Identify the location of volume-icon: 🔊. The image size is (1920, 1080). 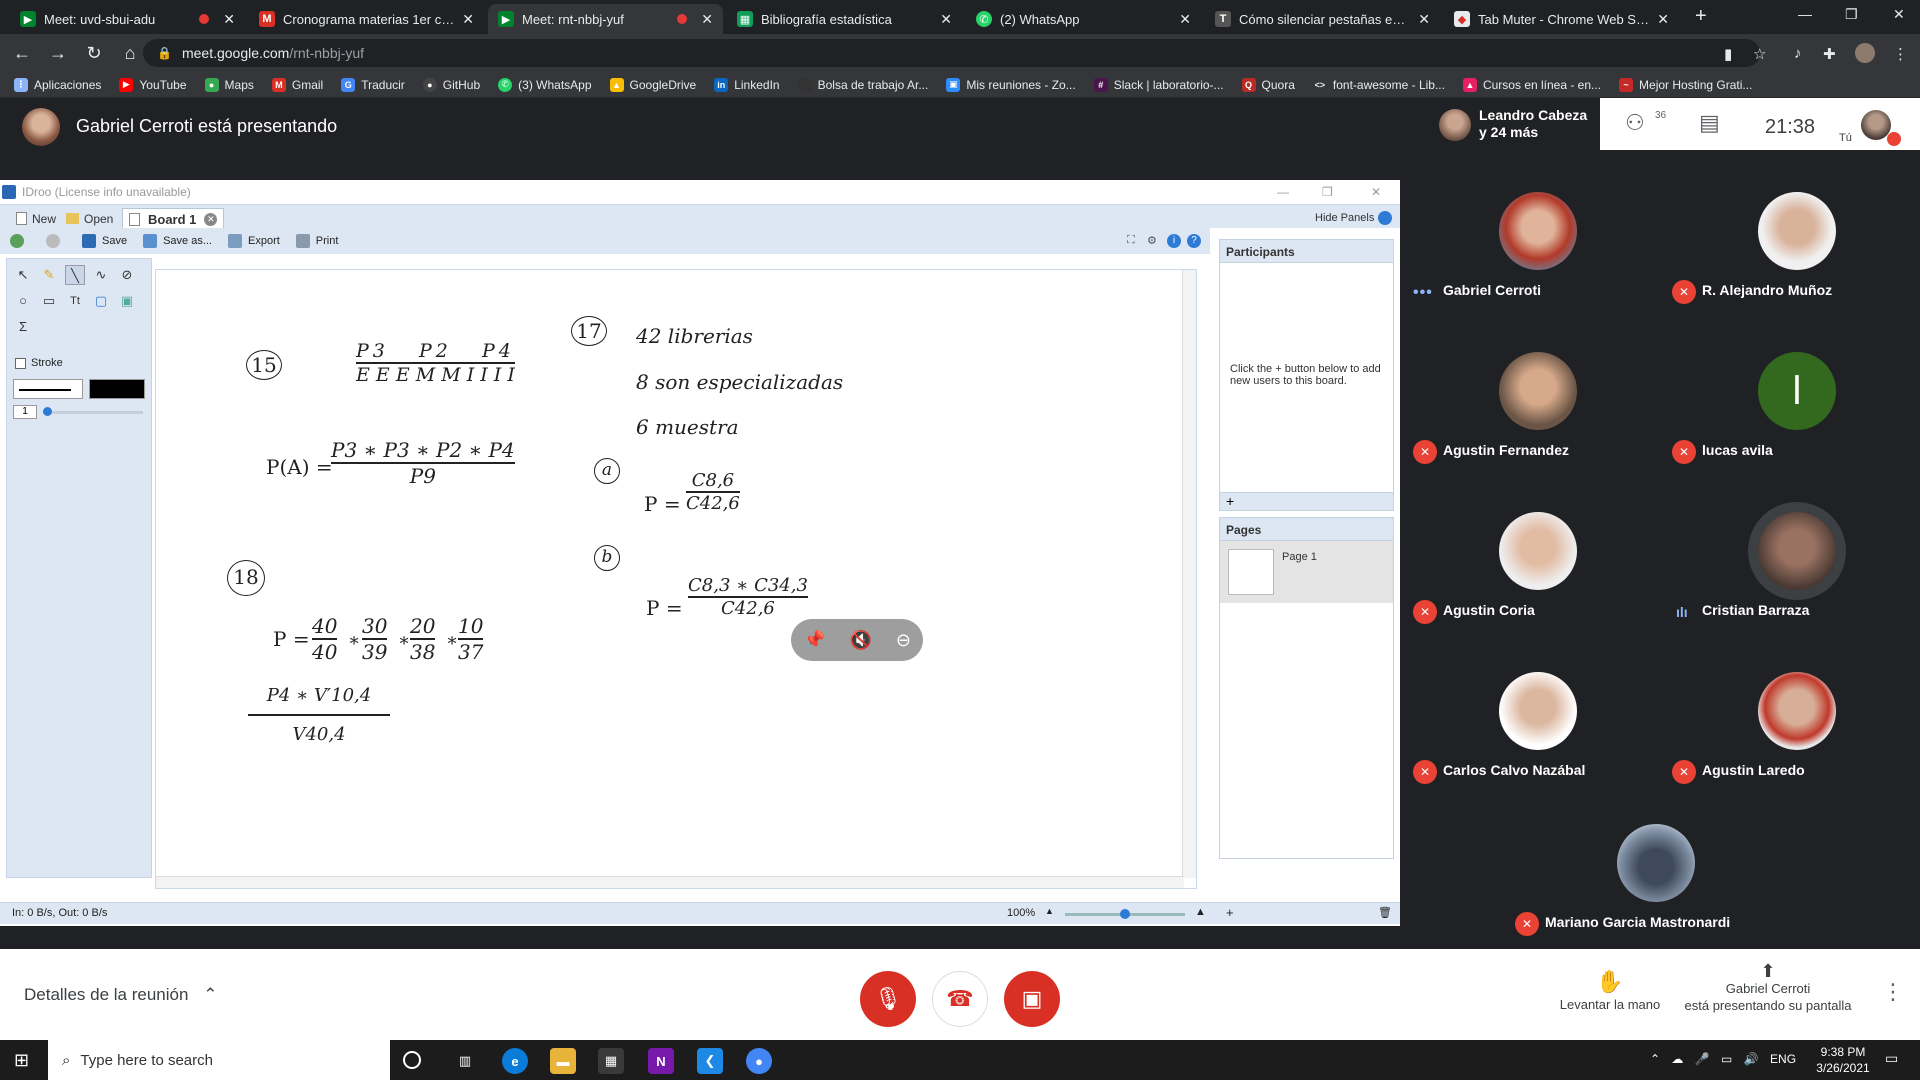
(1751, 1059).